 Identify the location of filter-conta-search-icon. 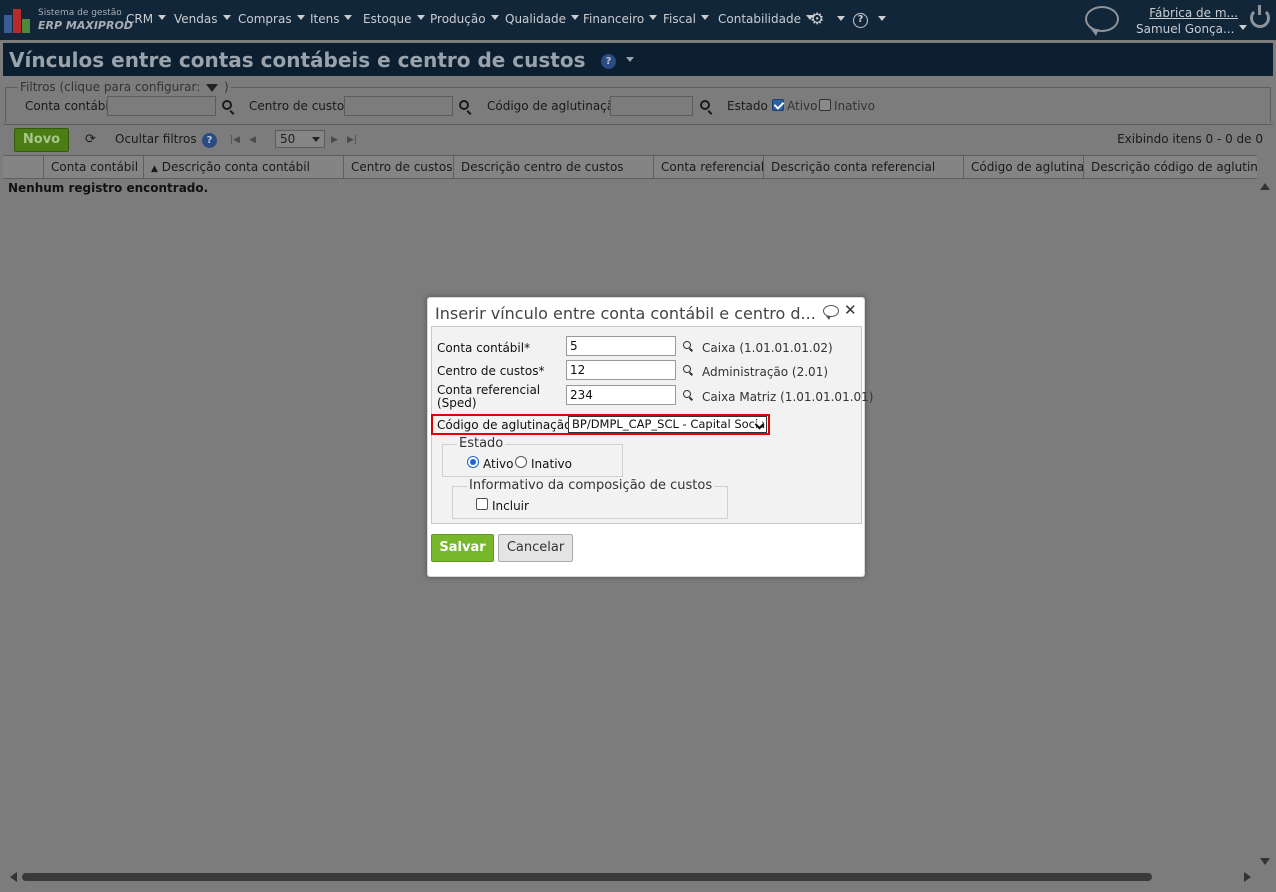
(227, 105).